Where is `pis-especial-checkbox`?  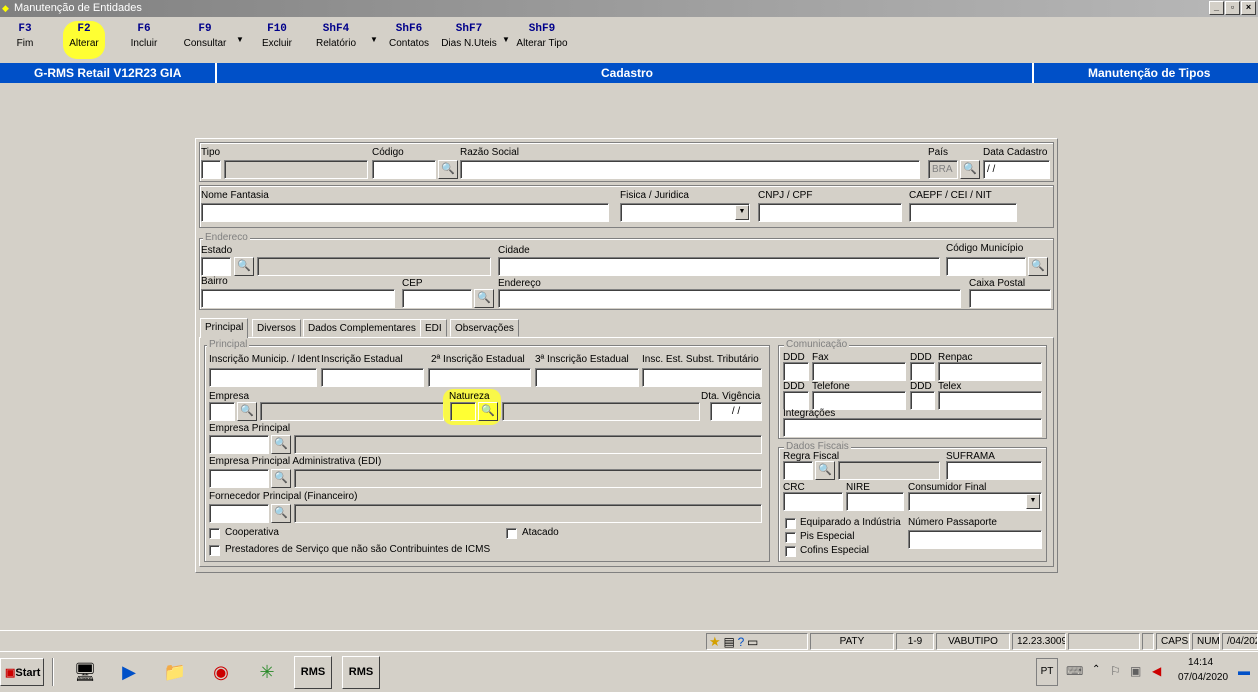
pis-especial-checkbox is located at coordinates (790, 537).